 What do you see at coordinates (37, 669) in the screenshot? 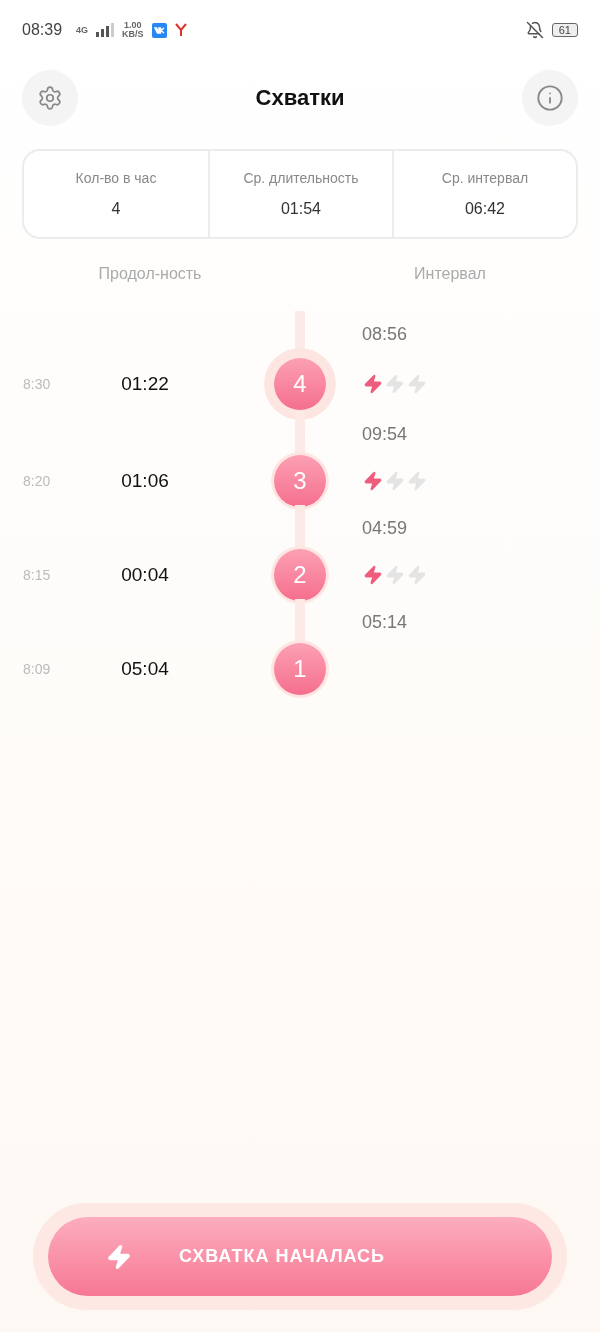
I see `start-time: 8:09` at bounding box center [37, 669].